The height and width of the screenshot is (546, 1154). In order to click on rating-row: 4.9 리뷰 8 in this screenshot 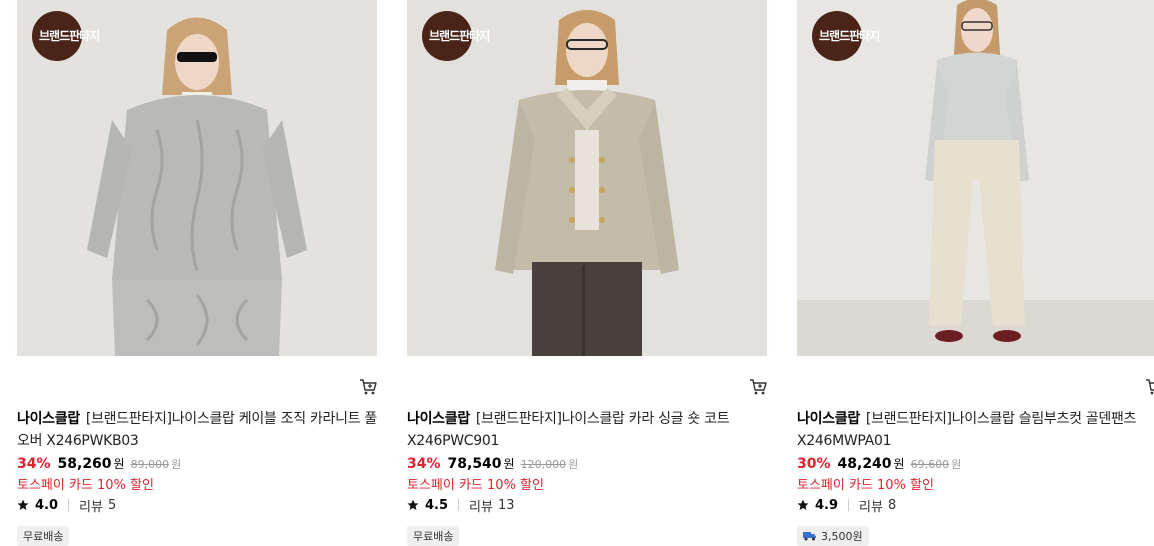, I will do `click(847, 505)`.